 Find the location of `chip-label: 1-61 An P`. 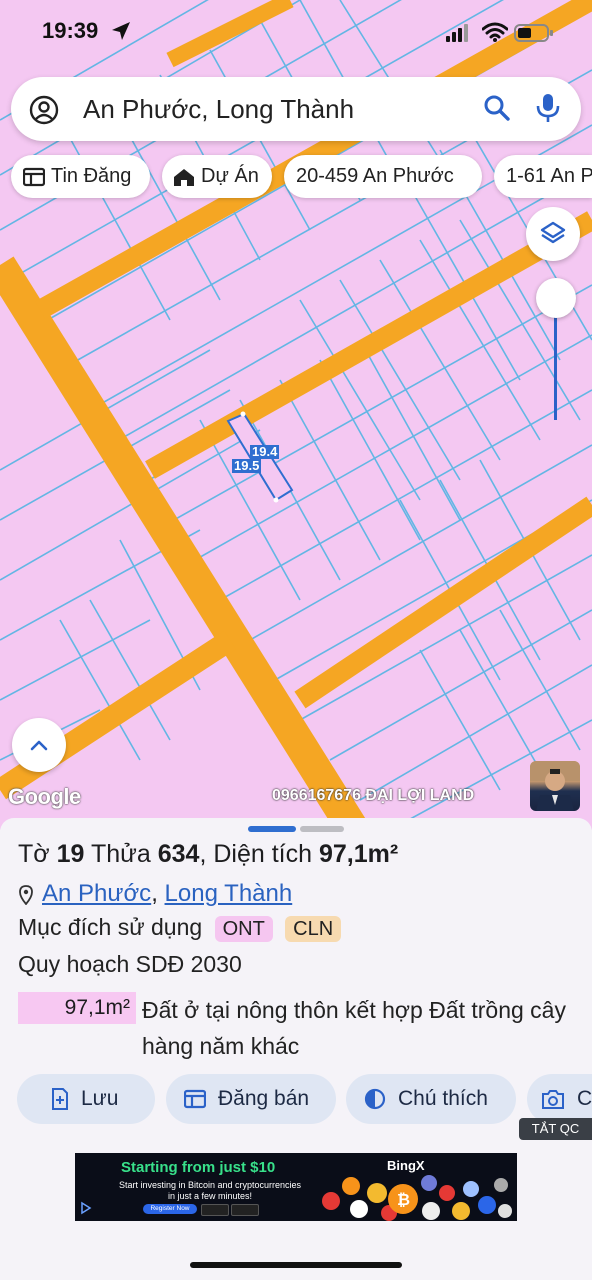

chip-label: 1-61 An P is located at coordinates (549, 176).